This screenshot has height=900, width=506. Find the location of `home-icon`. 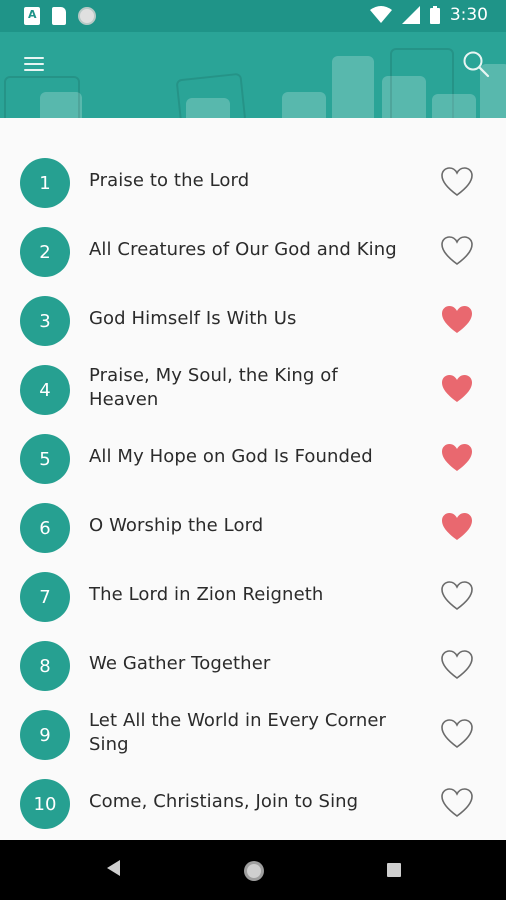

home-icon is located at coordinates (254, 871).